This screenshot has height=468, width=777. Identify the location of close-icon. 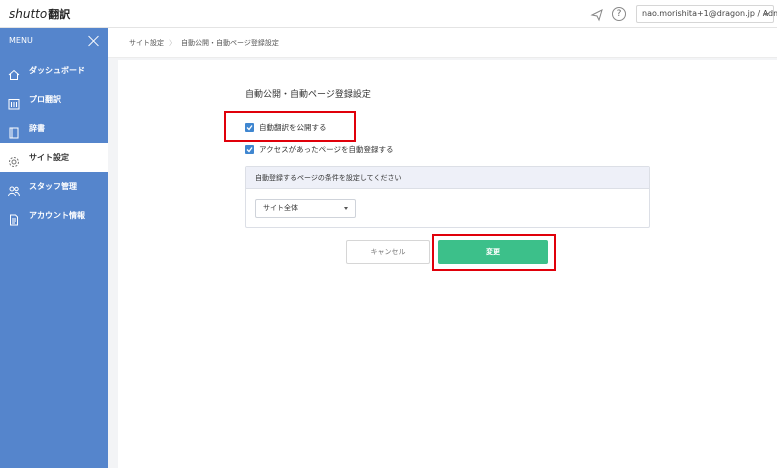
(94, 41).